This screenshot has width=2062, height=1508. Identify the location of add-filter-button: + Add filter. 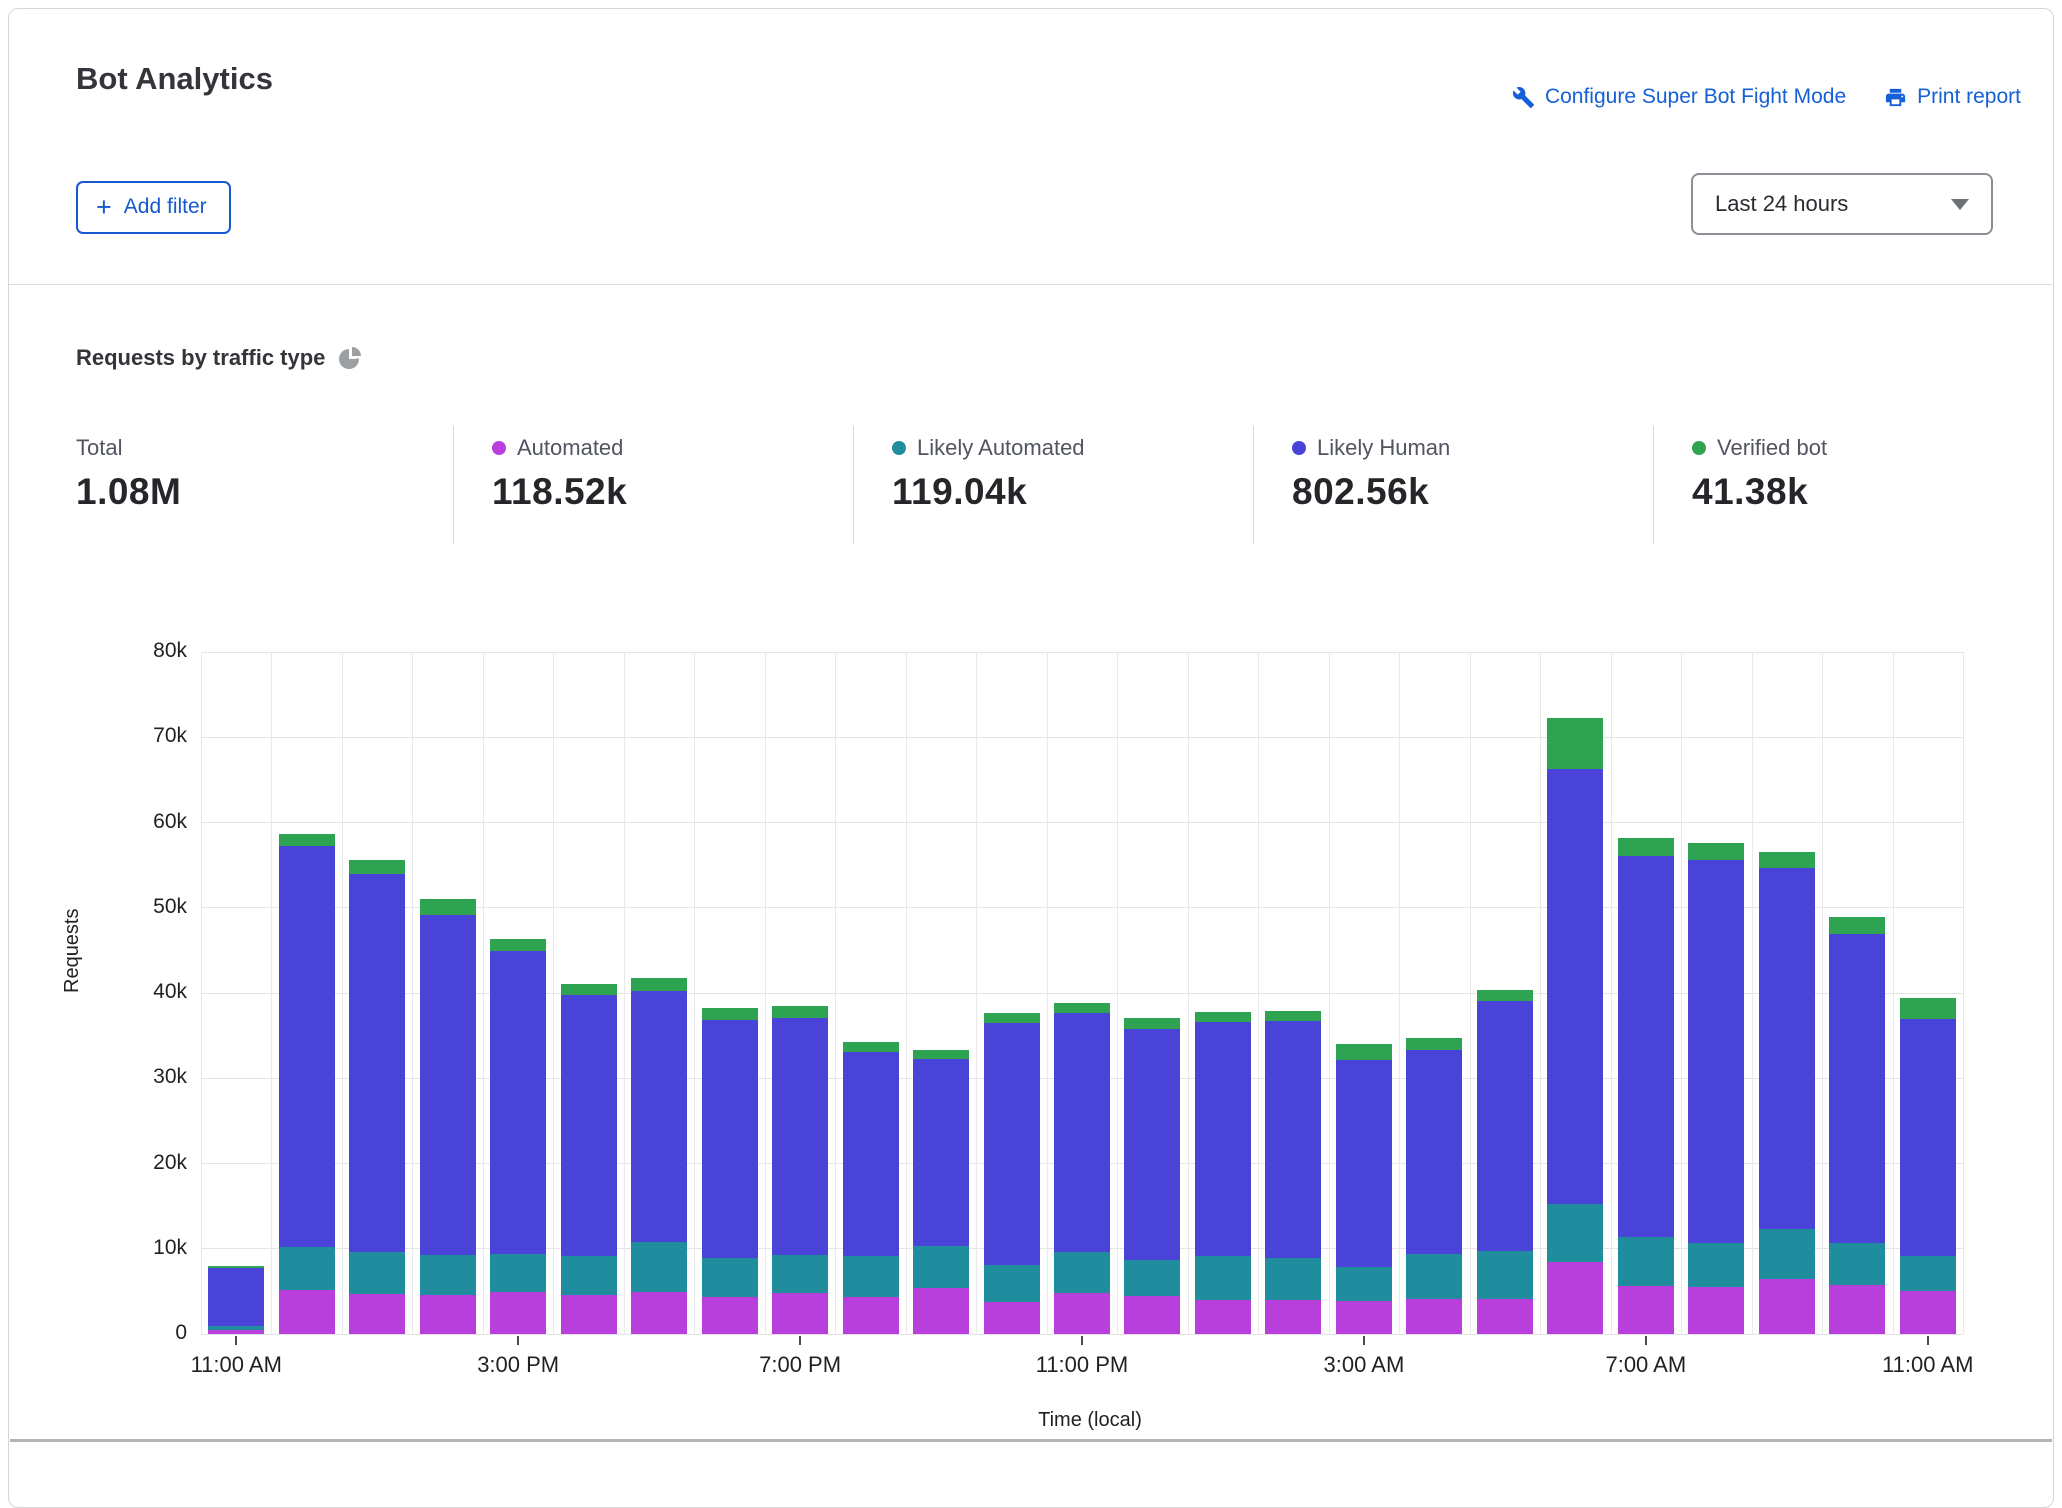
(153, 207).